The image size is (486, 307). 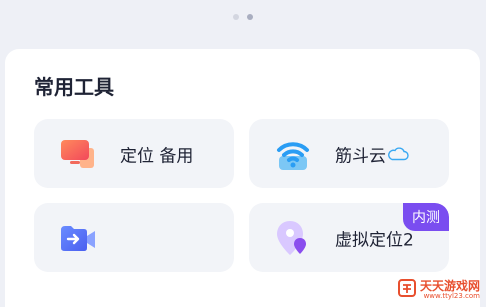 I want to click on page-indicator, so click(x=243, y=17).